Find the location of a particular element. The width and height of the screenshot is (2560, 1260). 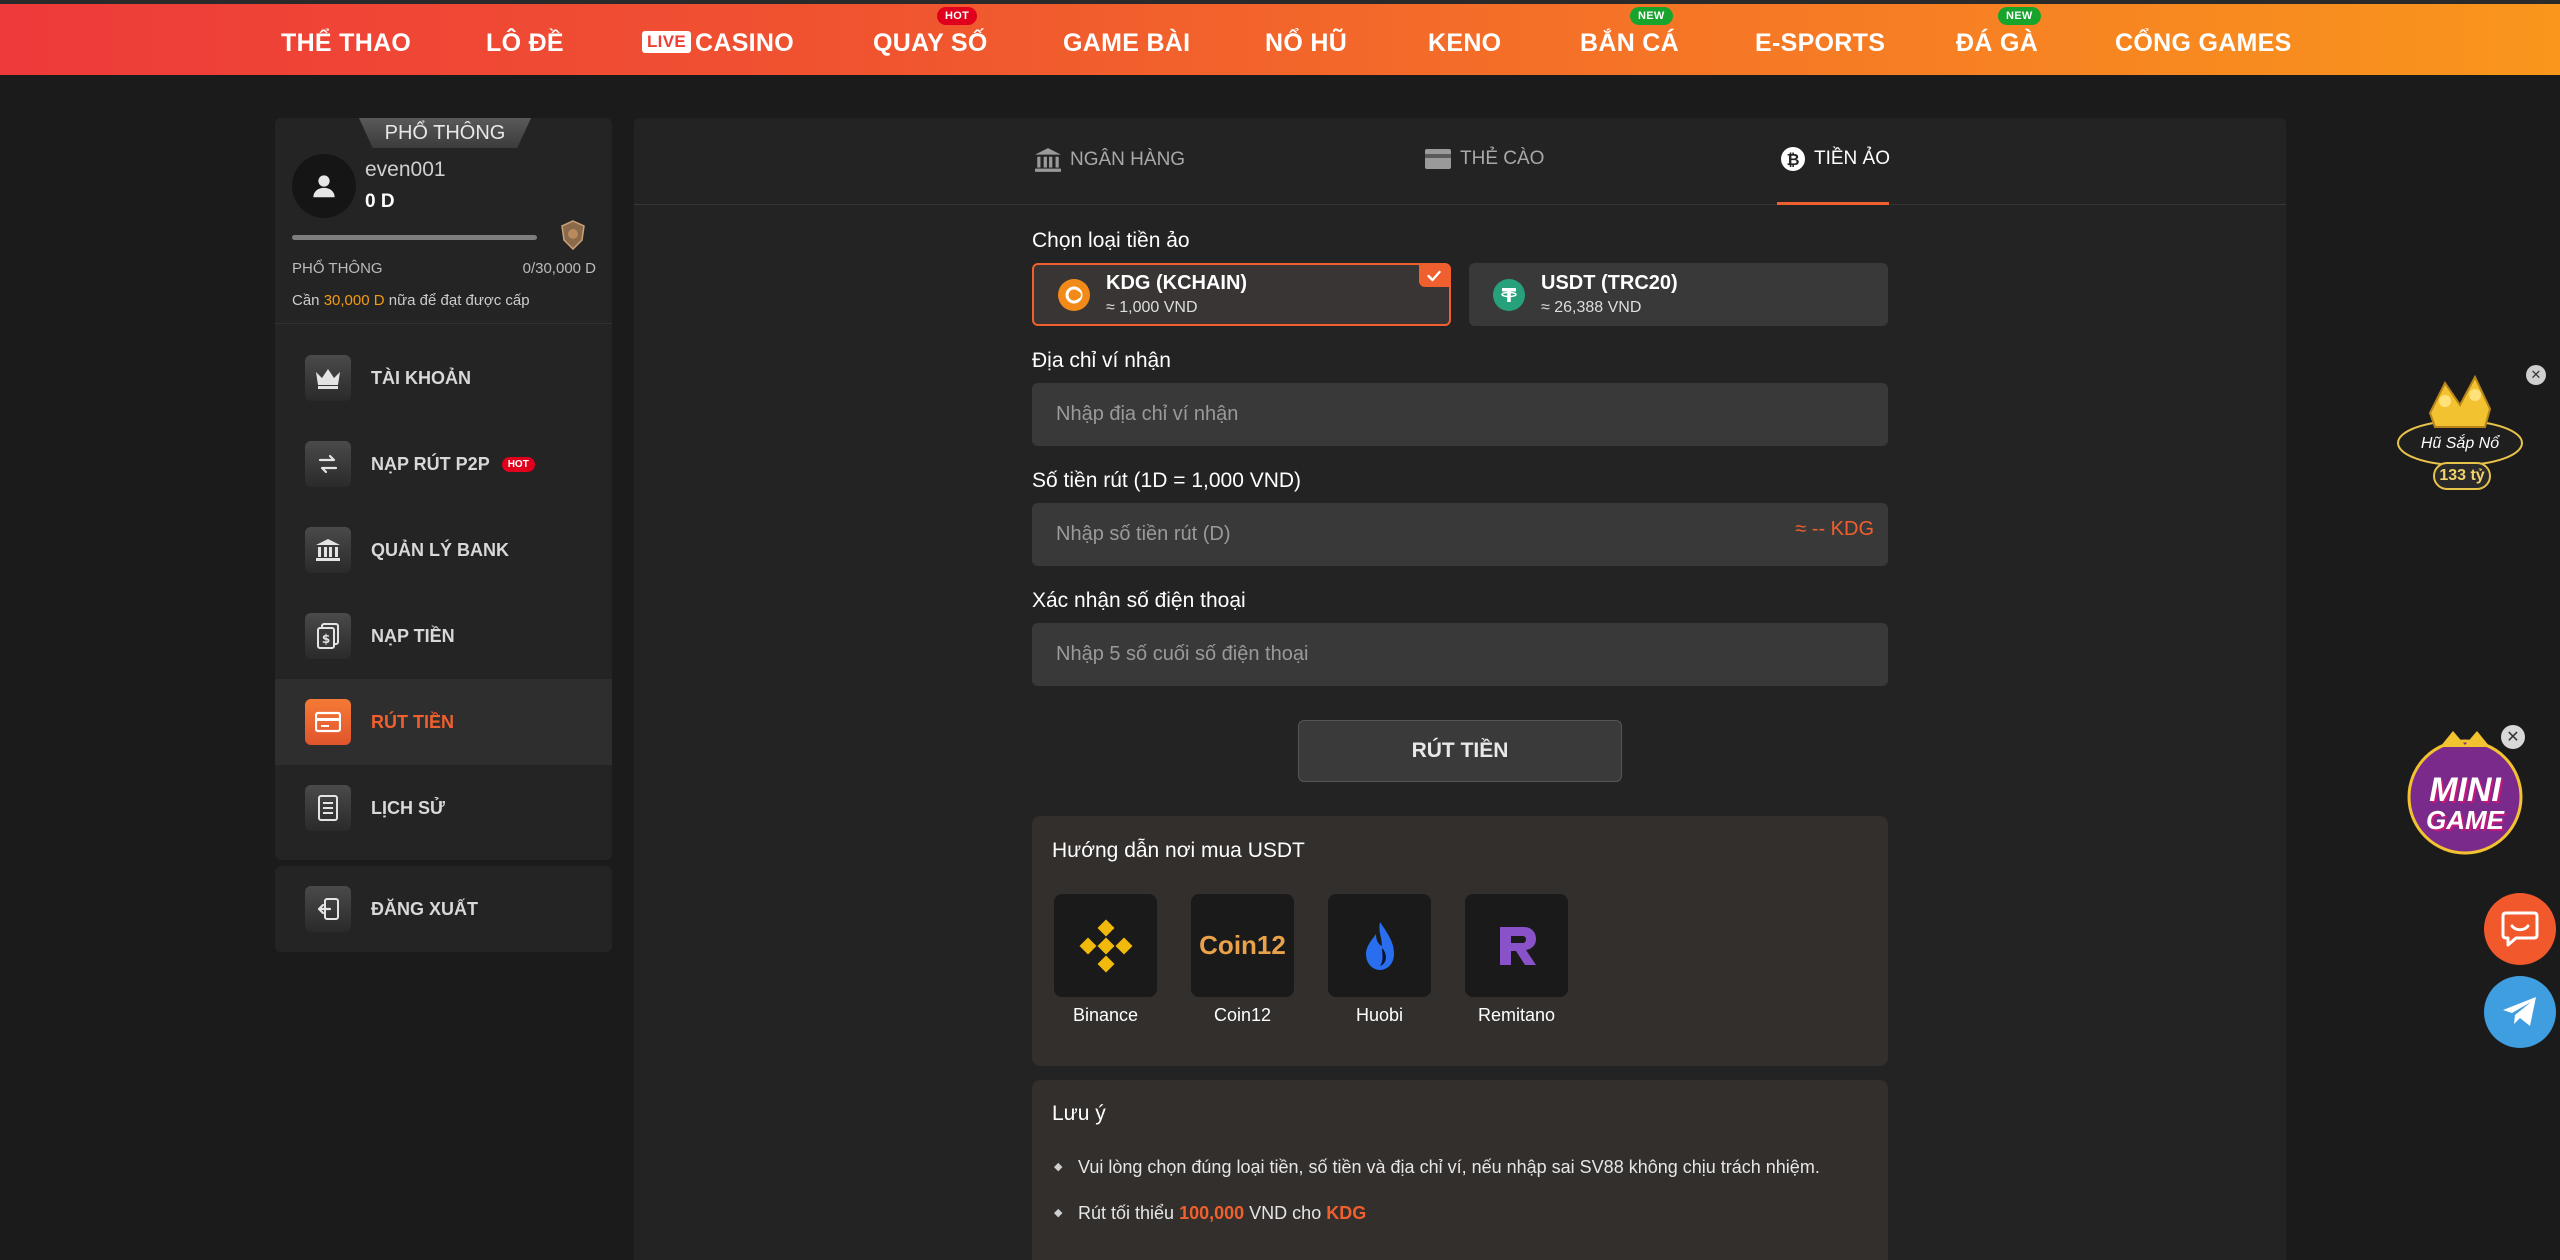

crown-icon is located at coordinates (328, 378).